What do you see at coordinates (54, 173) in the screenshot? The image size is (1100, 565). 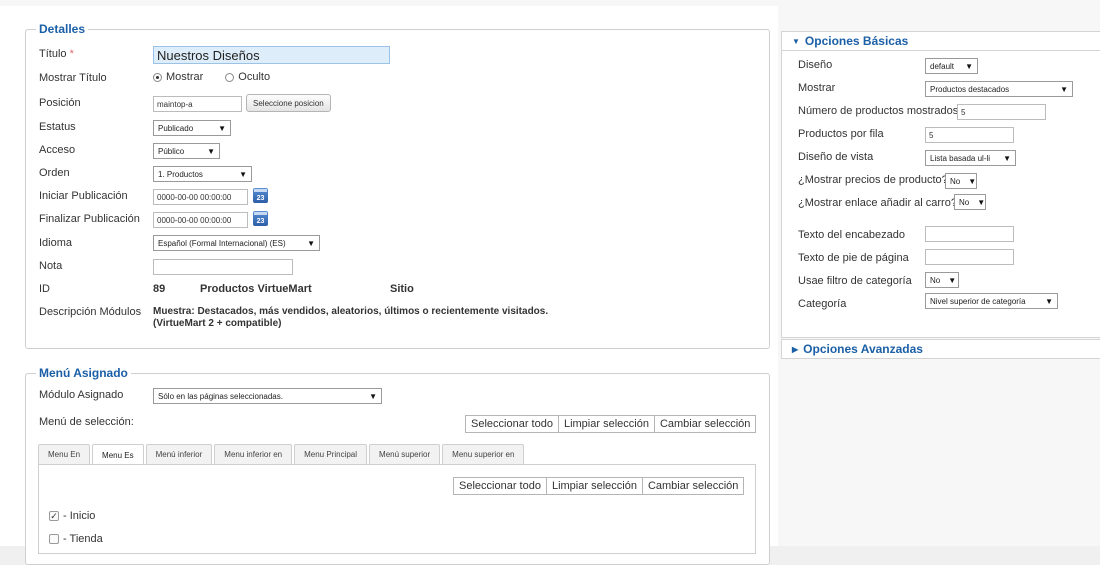 I see `orden-label: Orden` at bounding box center [54, 173].